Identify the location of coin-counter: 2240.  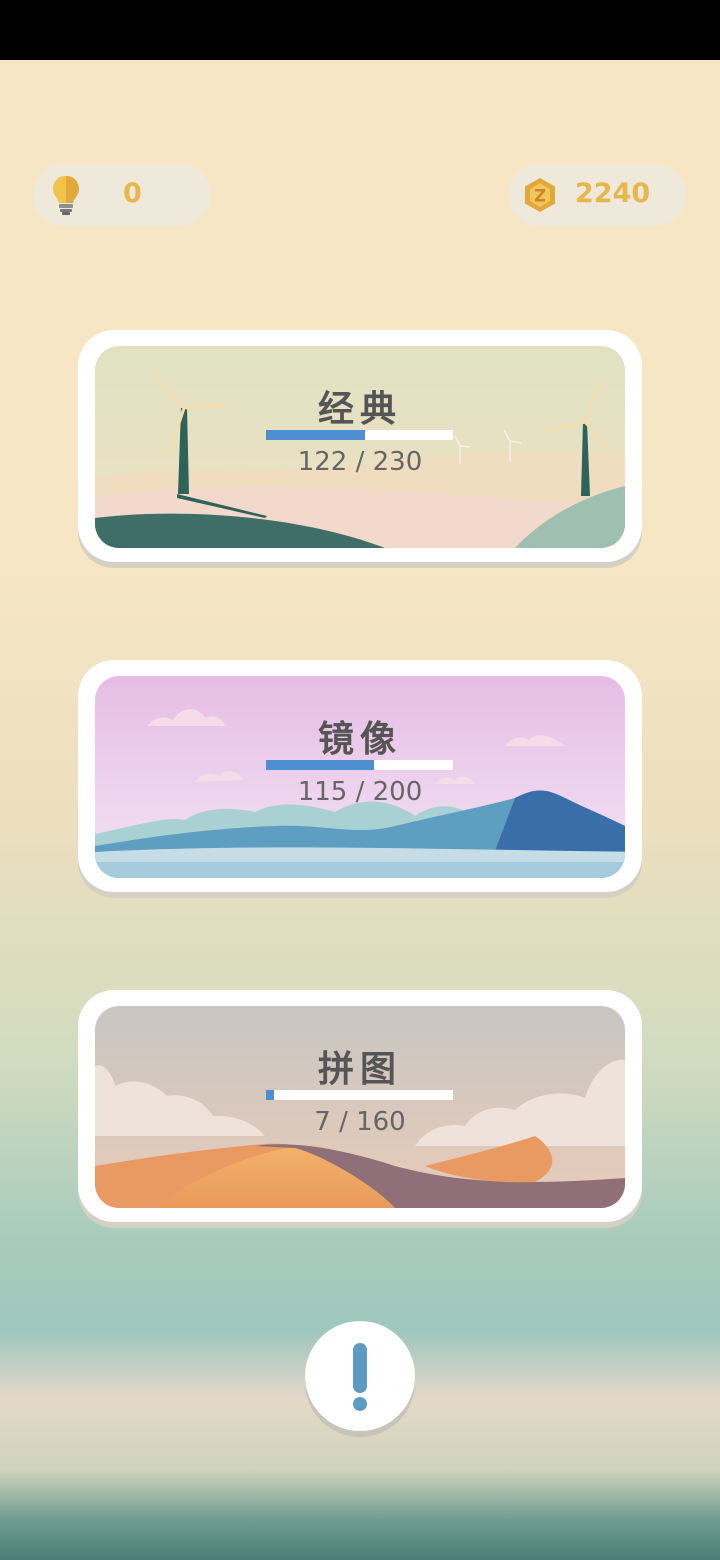
(597, 195).